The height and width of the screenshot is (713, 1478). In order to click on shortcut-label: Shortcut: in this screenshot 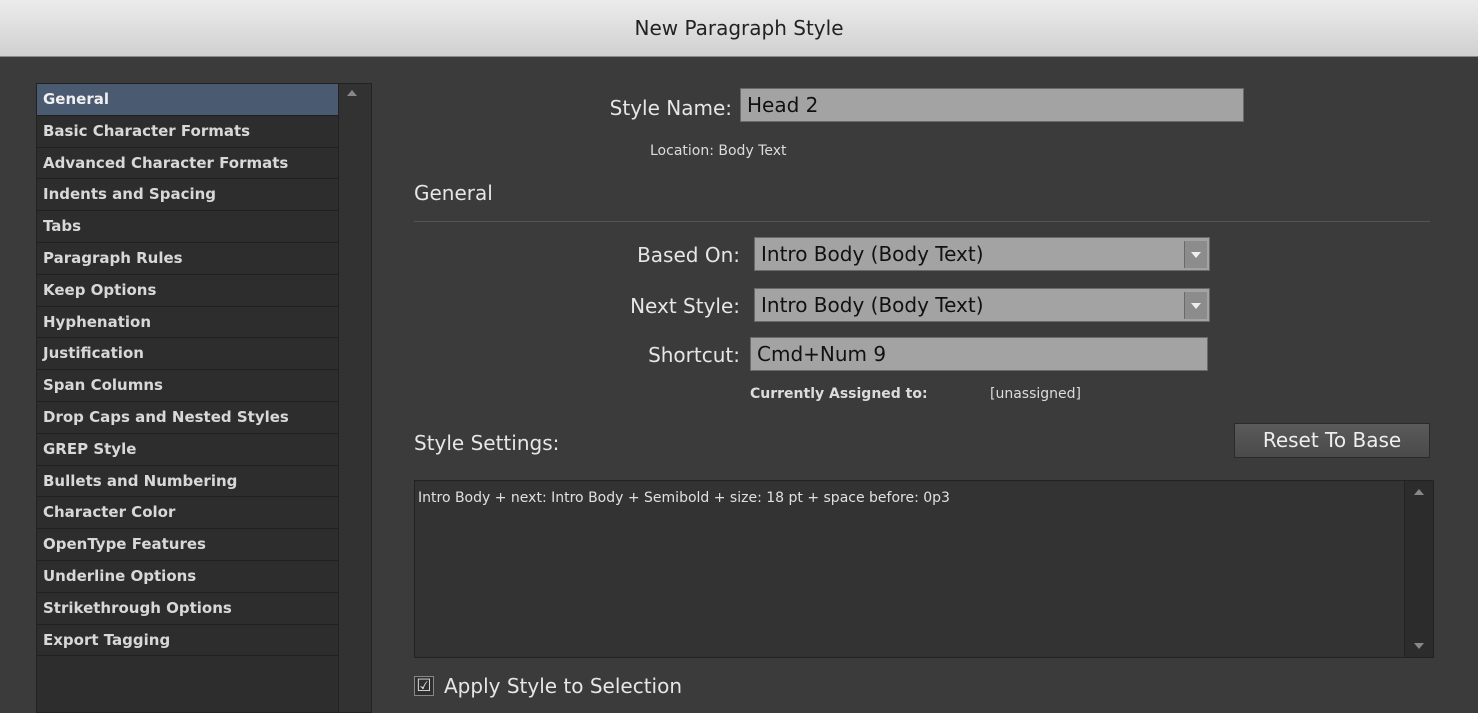, I will do `click(694, 355)`.